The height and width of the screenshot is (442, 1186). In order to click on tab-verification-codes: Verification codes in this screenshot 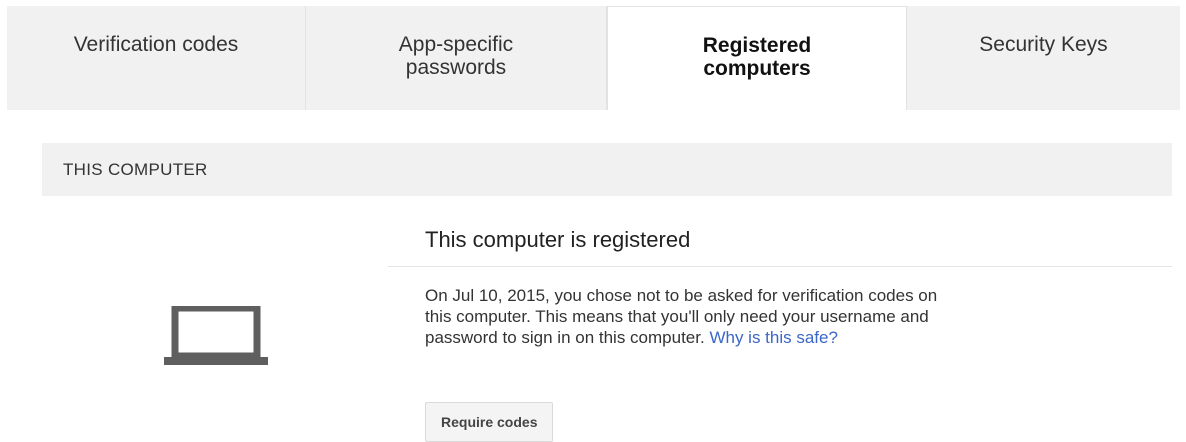, I will do `click(156, 58)`.